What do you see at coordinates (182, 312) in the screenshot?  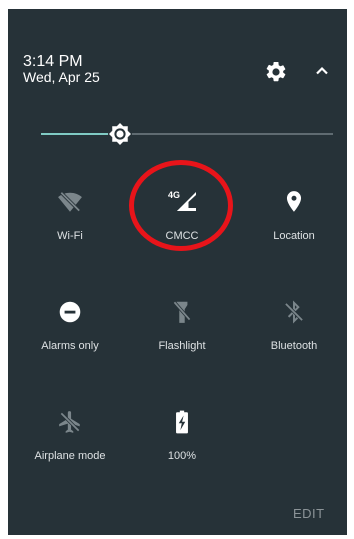 I see `flashlight-icon` at bounding box center [182, 312].